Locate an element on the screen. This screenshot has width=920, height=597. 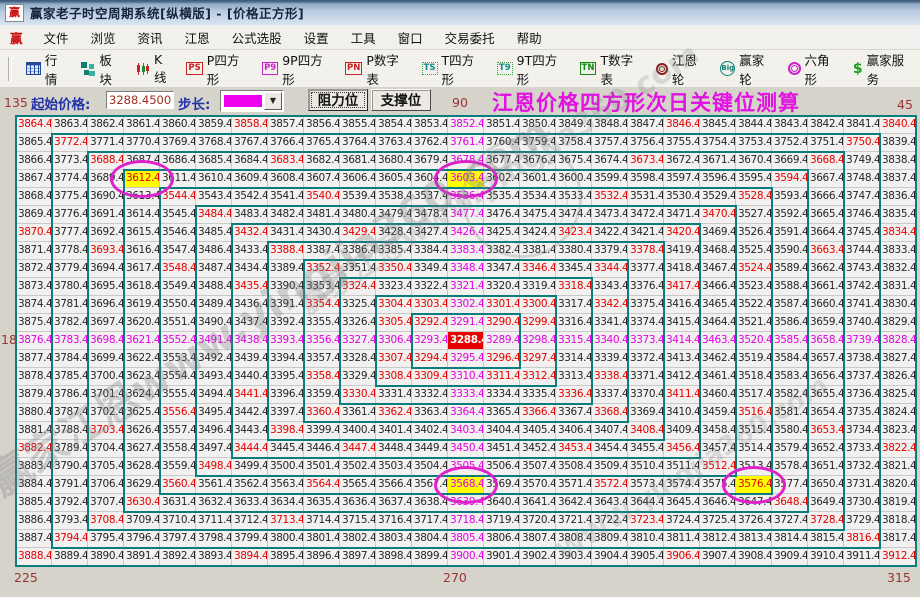
price-cell: 3774.45 is located at coordinates (70, 179).